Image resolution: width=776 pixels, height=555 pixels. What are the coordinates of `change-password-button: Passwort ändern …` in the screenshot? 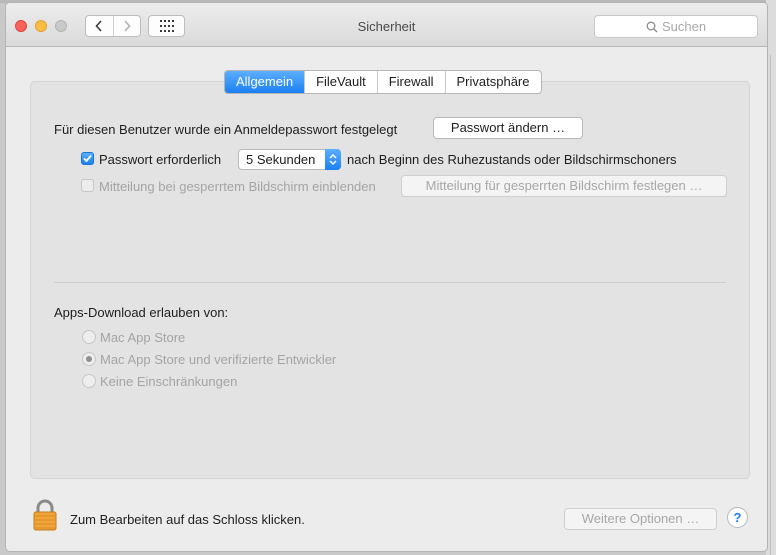 It's located at (508, 128).